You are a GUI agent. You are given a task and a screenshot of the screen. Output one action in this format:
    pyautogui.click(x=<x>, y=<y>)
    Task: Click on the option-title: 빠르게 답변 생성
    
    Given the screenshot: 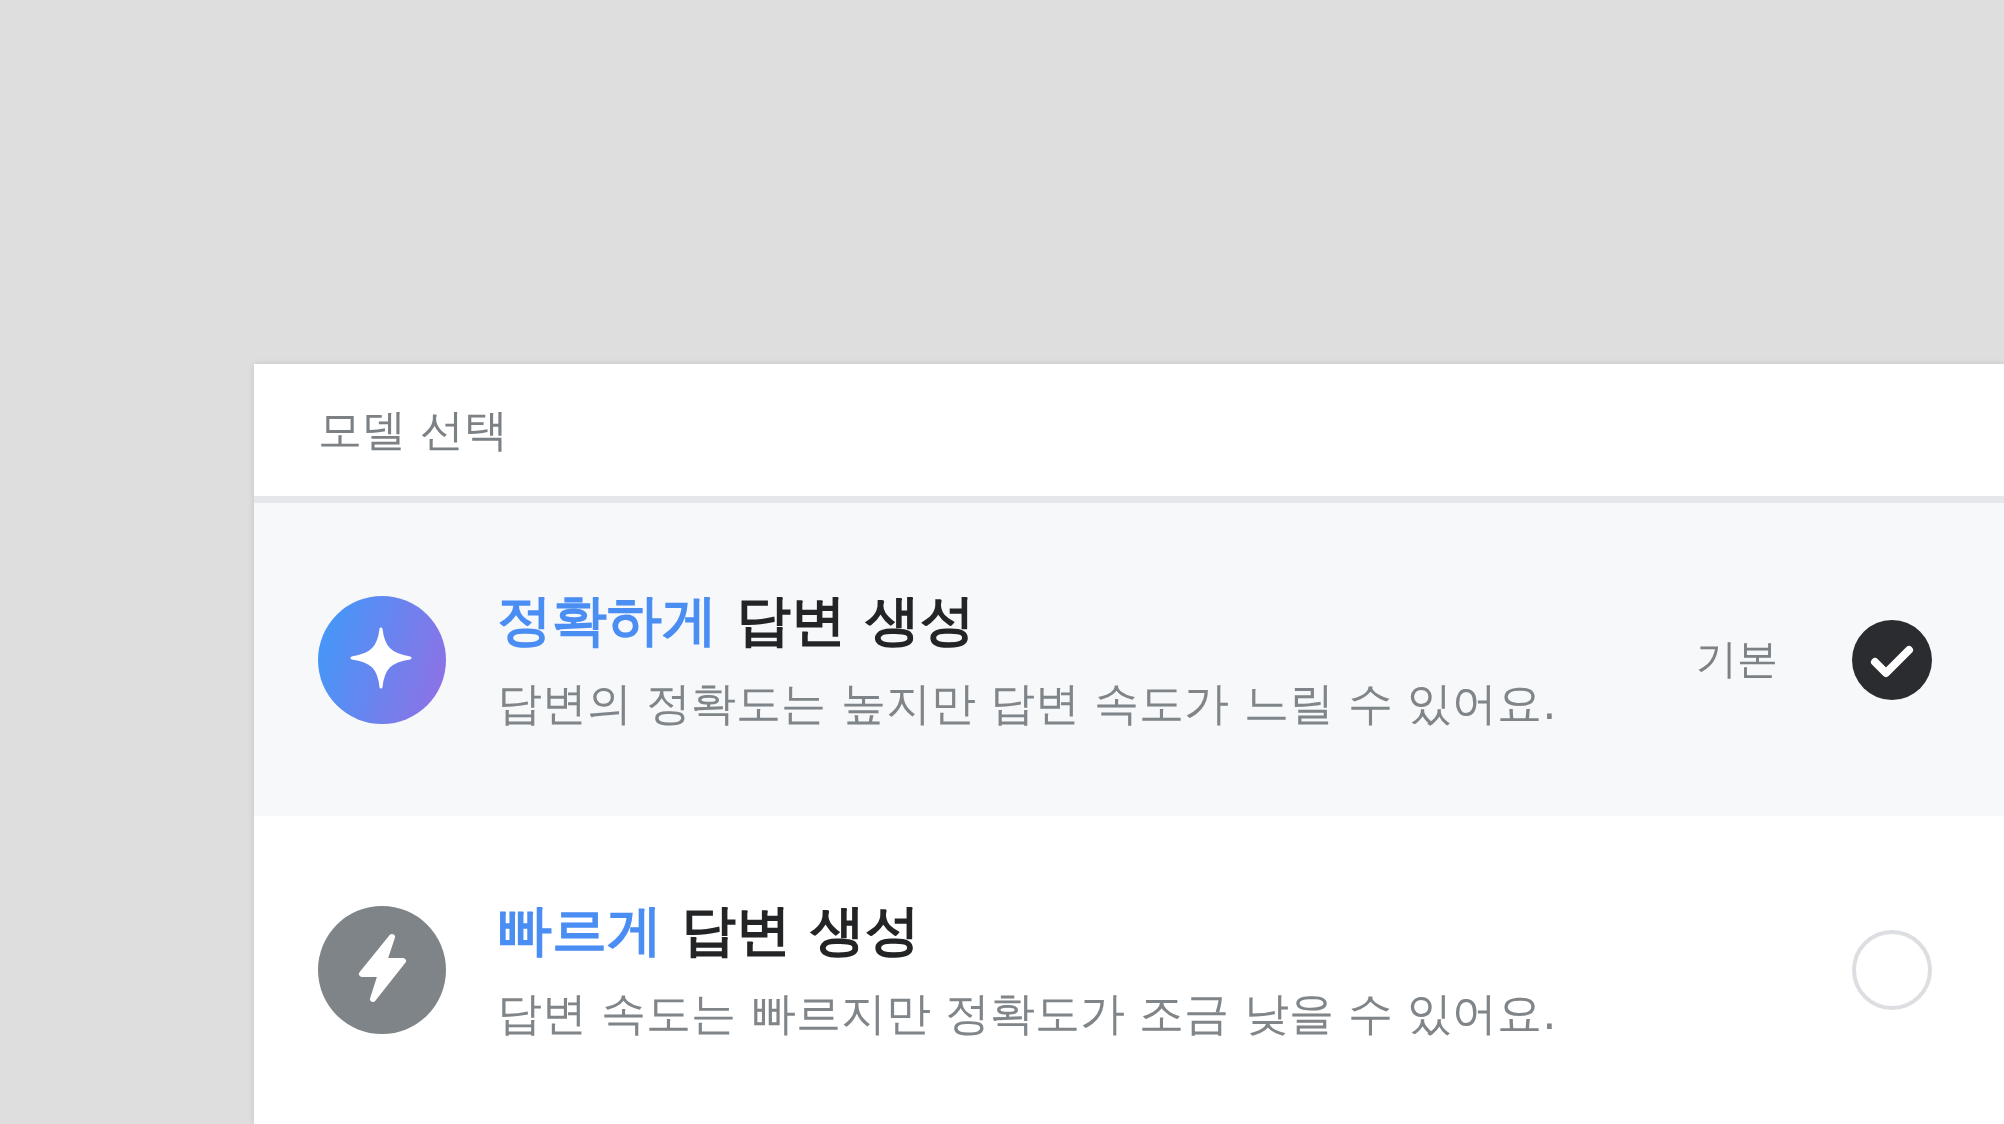 What is the action you would take?
    pyautogui.click(x=709, y=930)
    